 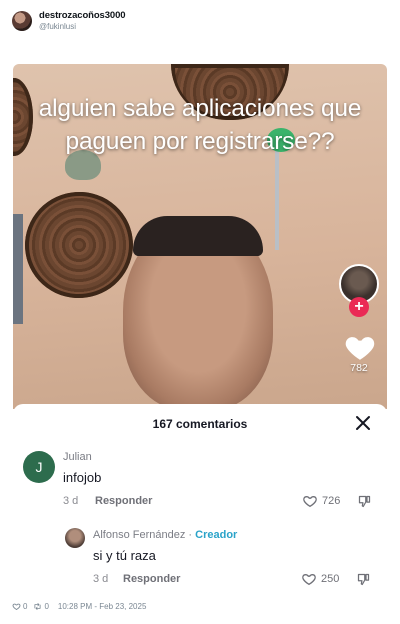 I want to click on reply-text: si y tú raza, so click(x=124, y=555).